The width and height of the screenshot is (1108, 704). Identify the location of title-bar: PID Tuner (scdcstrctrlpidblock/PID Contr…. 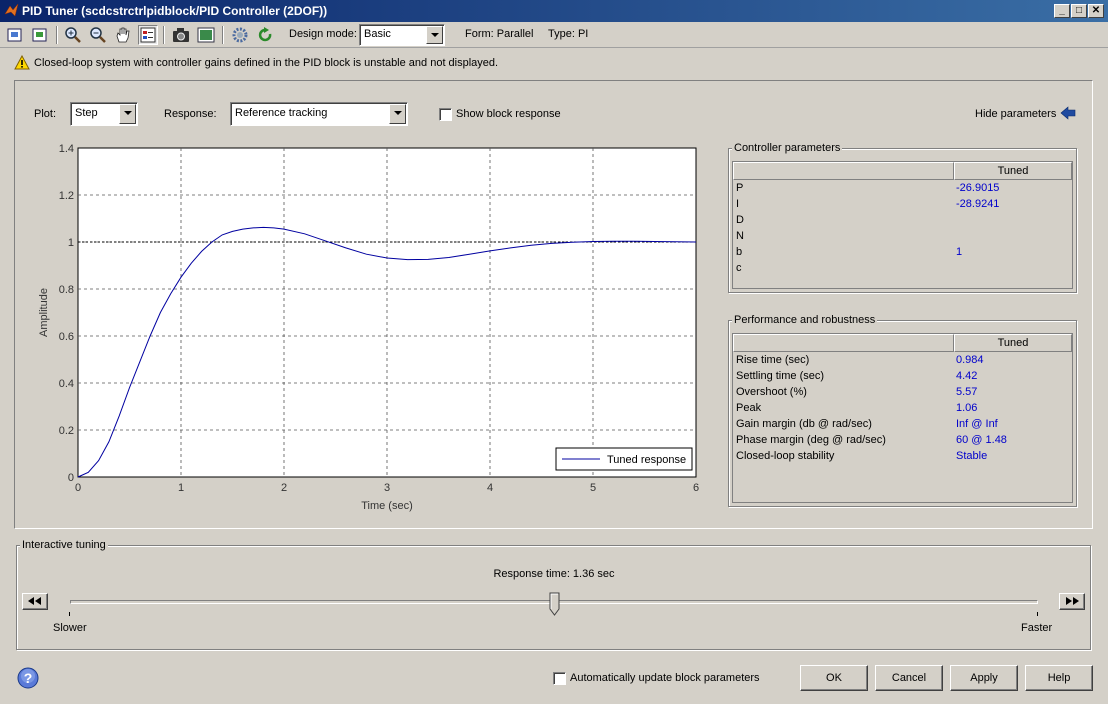
(554, 11).